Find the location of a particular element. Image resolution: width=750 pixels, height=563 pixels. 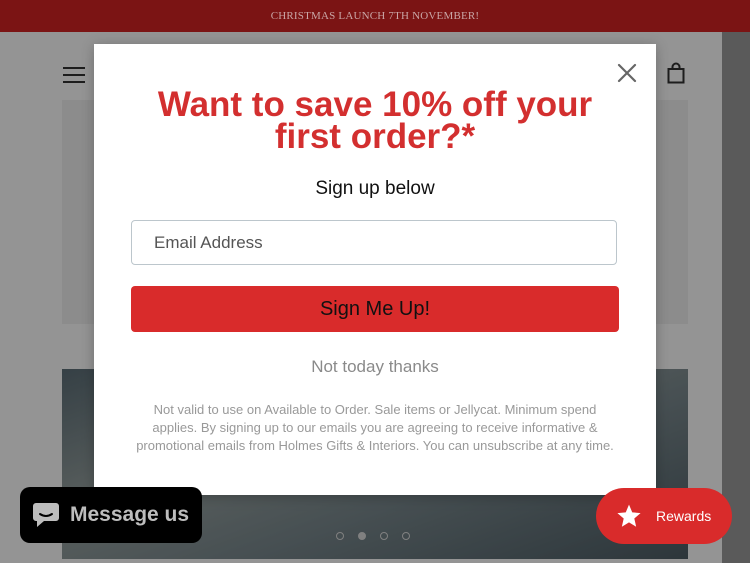

popup-subheading: Sign up below is located at coordinates (375, 188).